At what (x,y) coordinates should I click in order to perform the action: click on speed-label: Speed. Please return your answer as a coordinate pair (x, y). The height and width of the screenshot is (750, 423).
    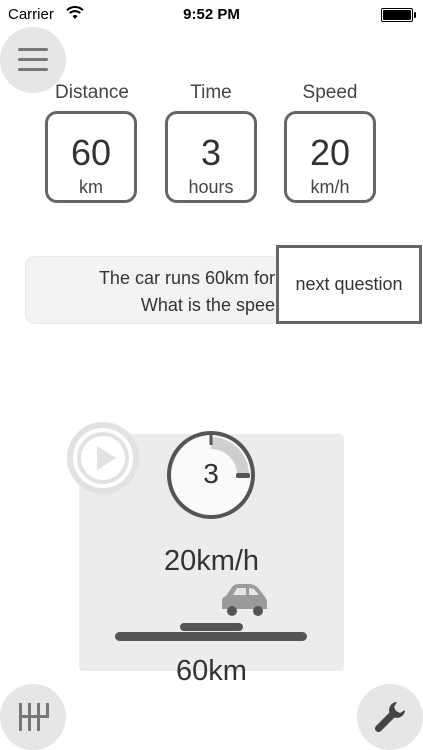
    Looking at the image, I should click on (330, 92).